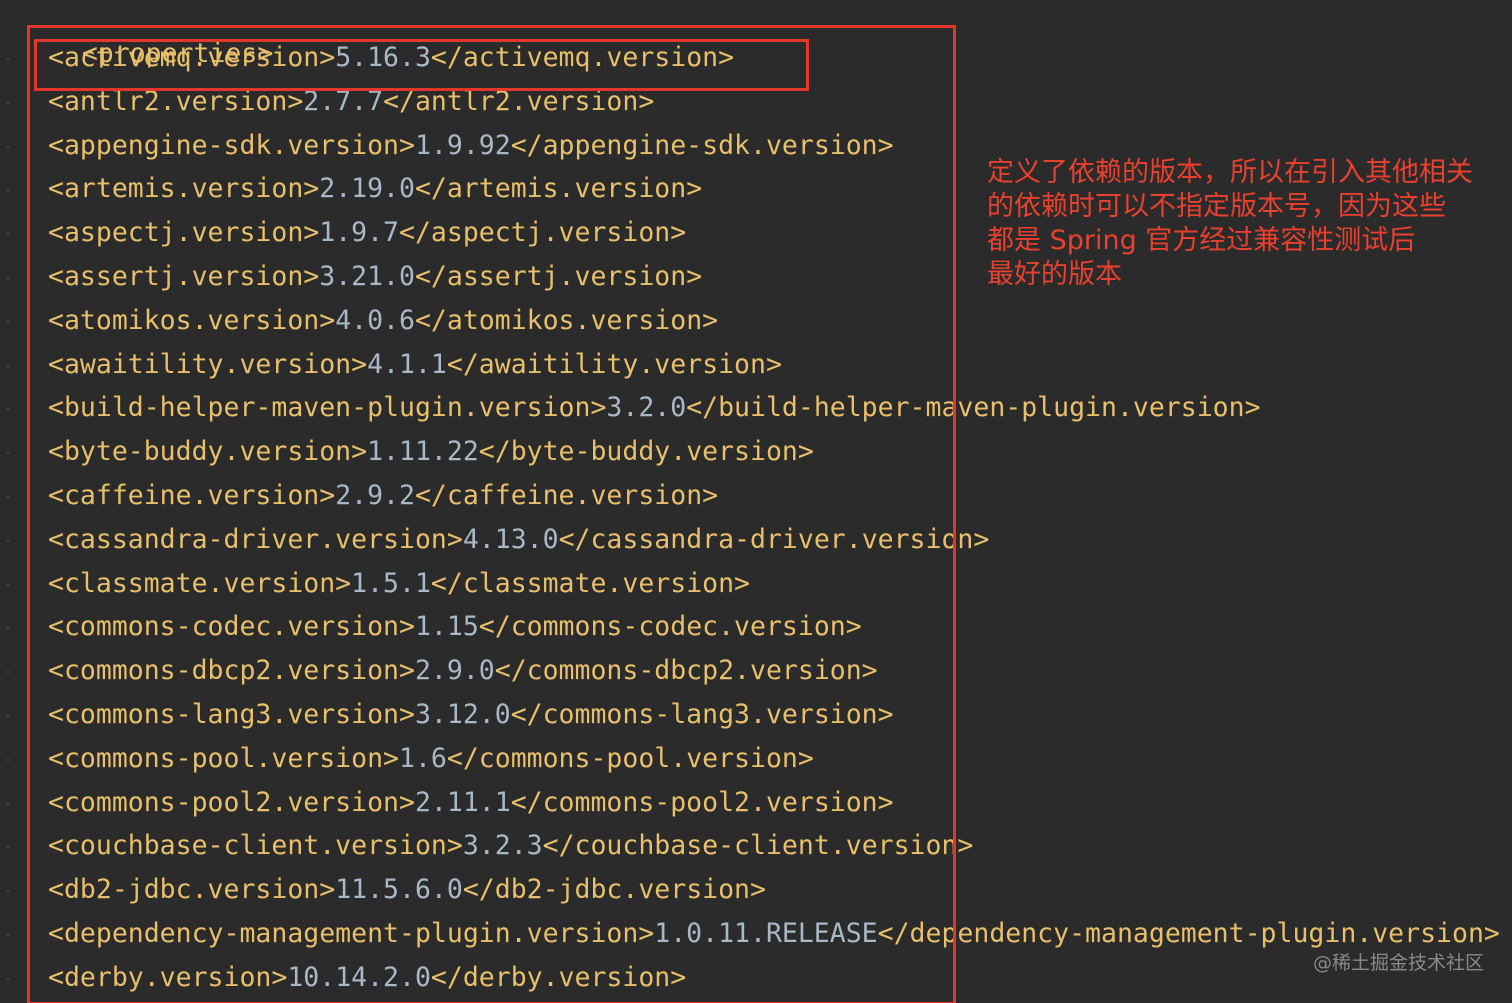 This screenshot has height=1003, width=1512. What do you see at coordinates (454, 671) in the screenshot?
I see `version-value: 2.9.0` at bounding box center [454, 671].